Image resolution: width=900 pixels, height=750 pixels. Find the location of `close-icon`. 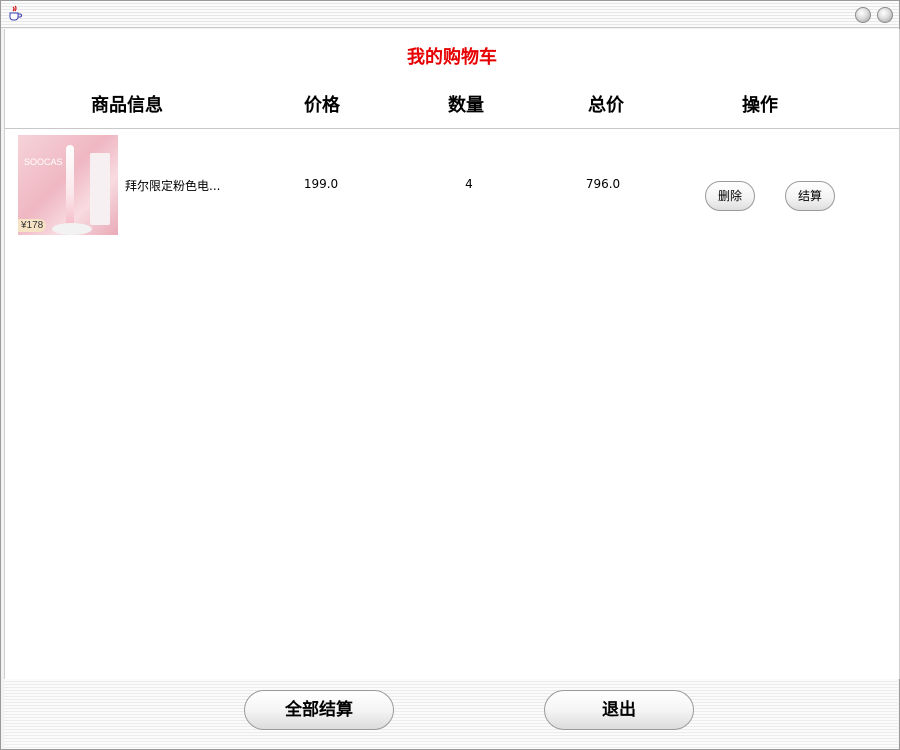

close-icon is located at coordinates (885, 15).